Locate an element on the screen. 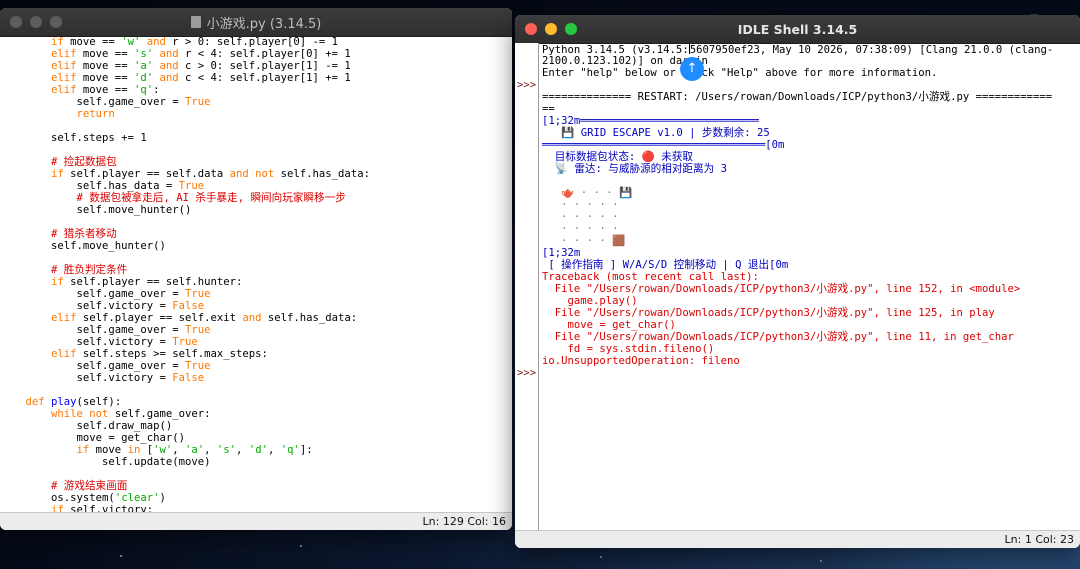  scroll-to-top-icon: ↑ is located at coordinates (692, 69).